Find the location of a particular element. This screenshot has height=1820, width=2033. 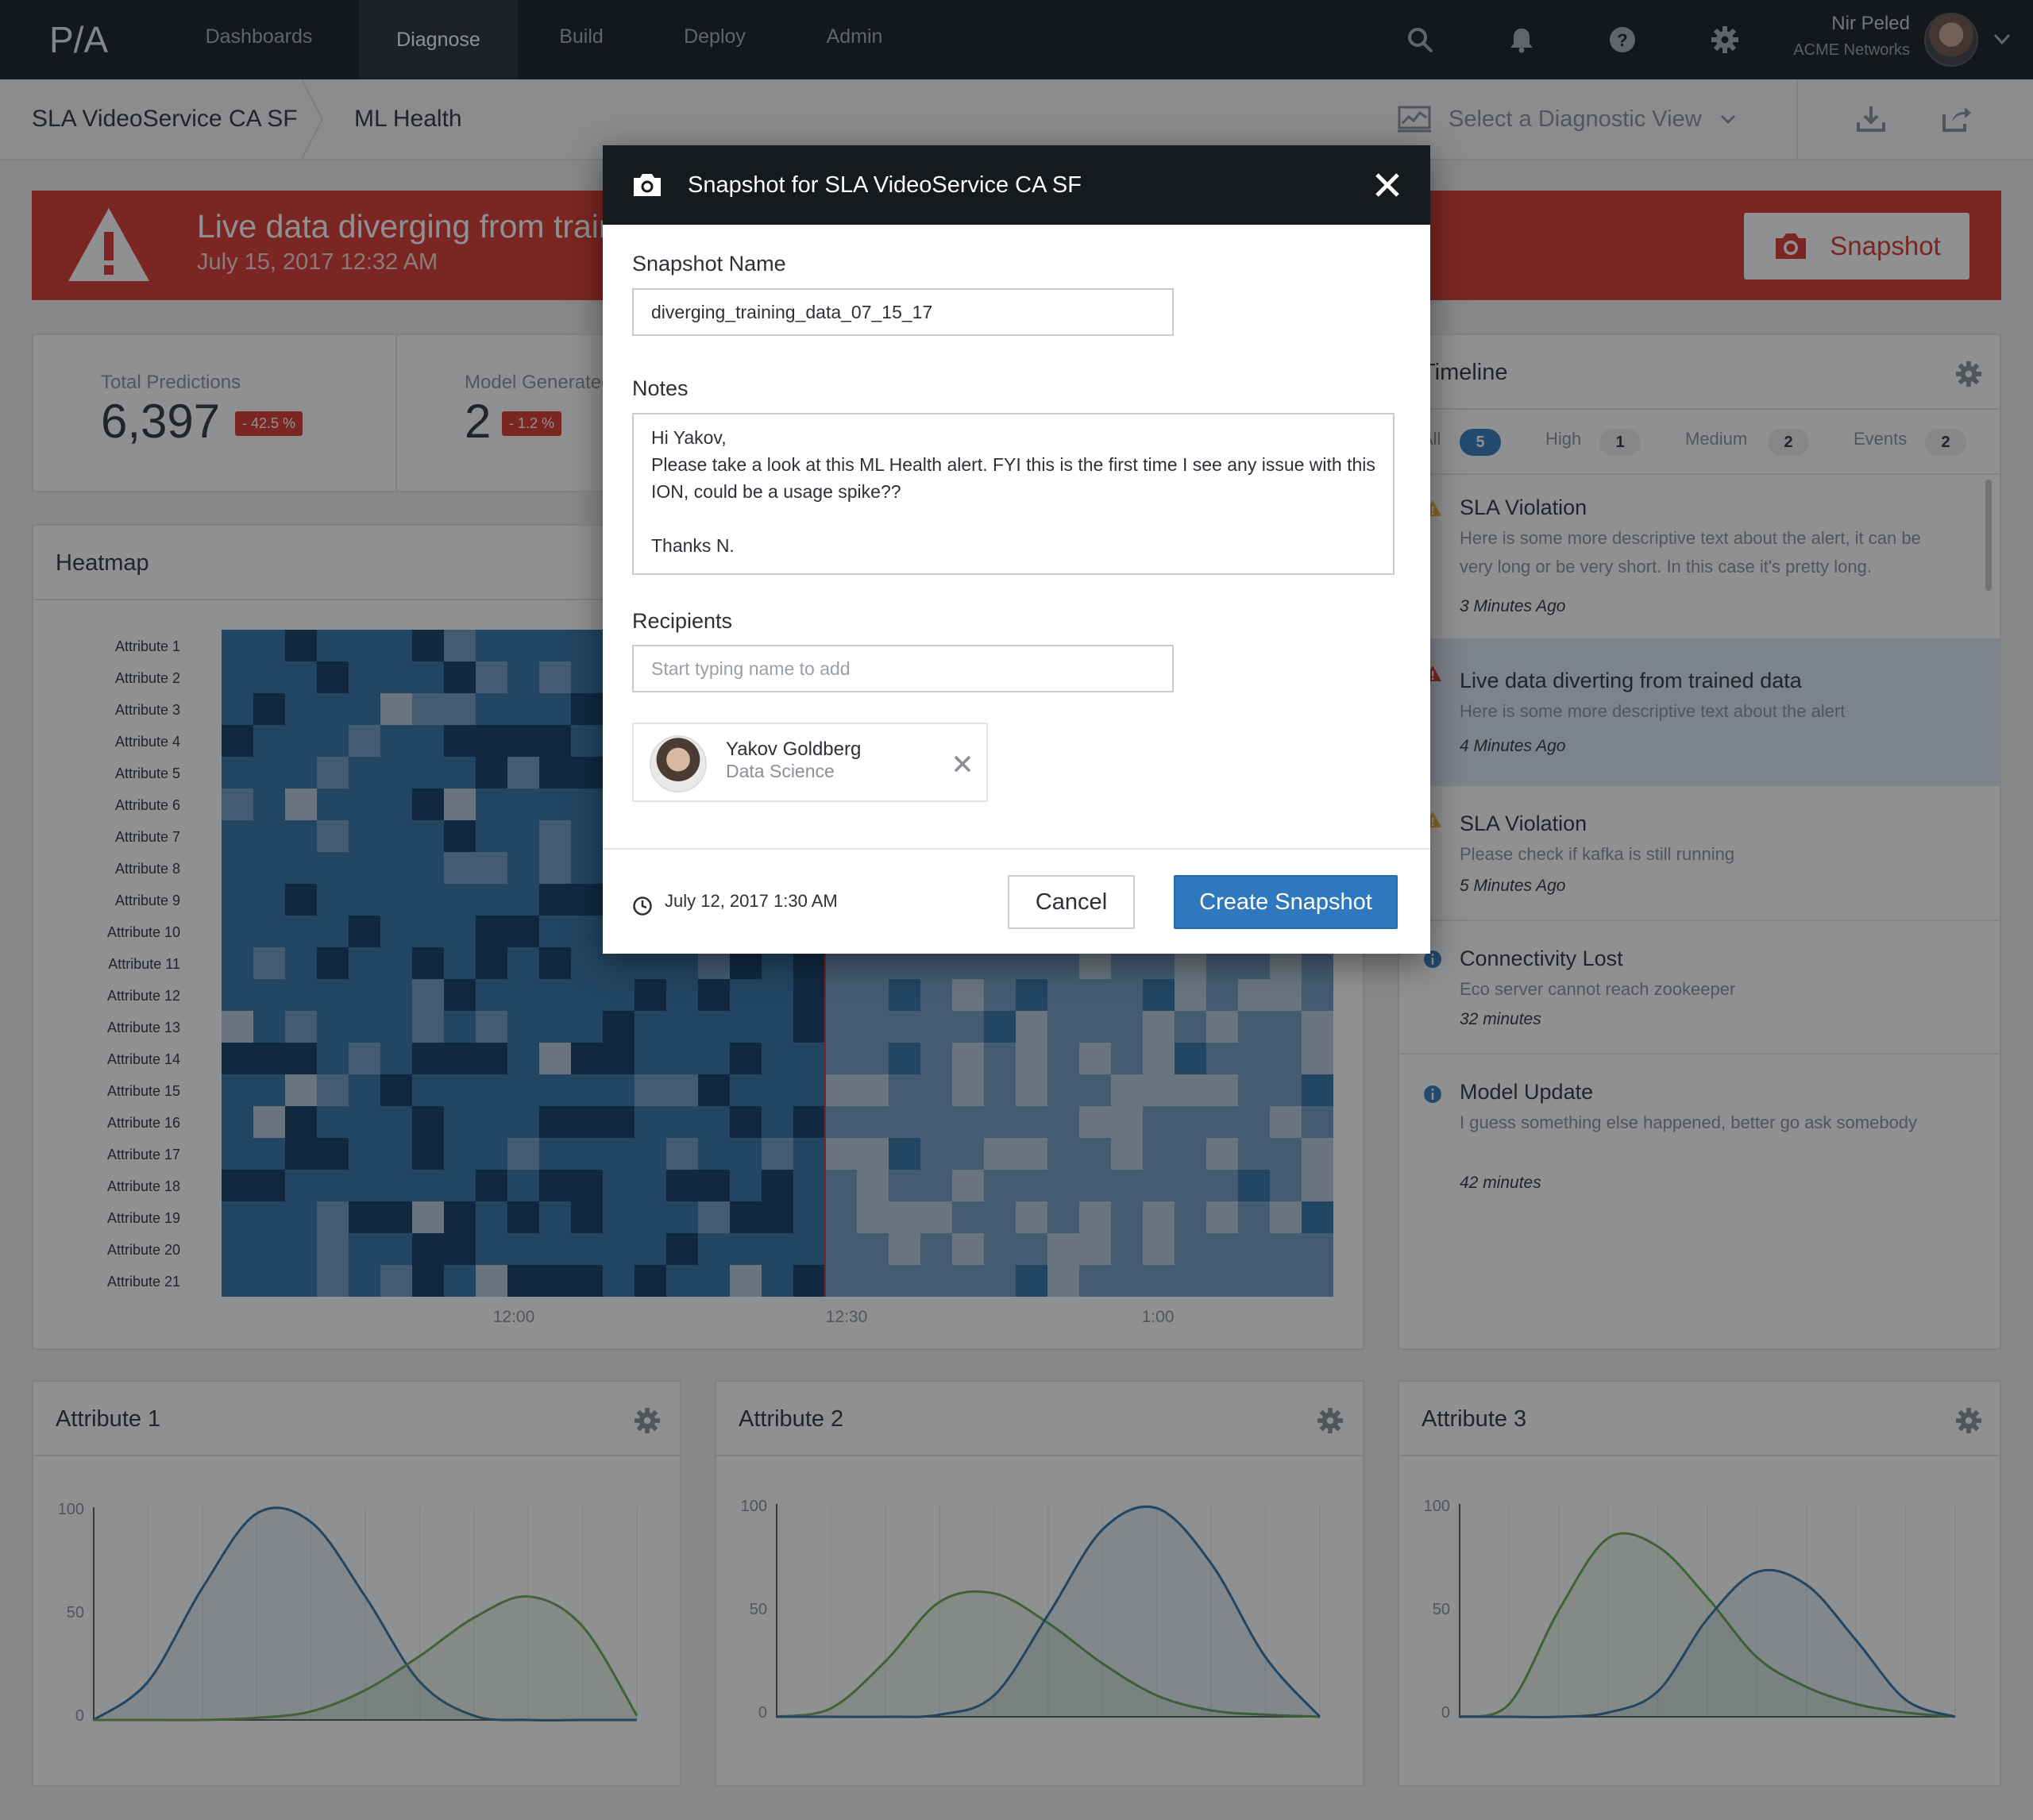

create-snapshot-button: Create Snapshot is located at coordinates (1286, 902).